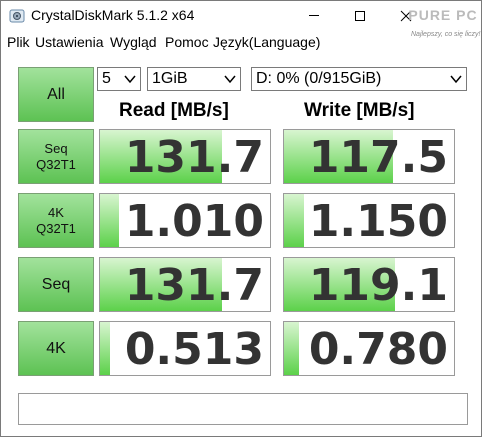  I want to click on 4k-read-result: 0.513, so click(185, 348).